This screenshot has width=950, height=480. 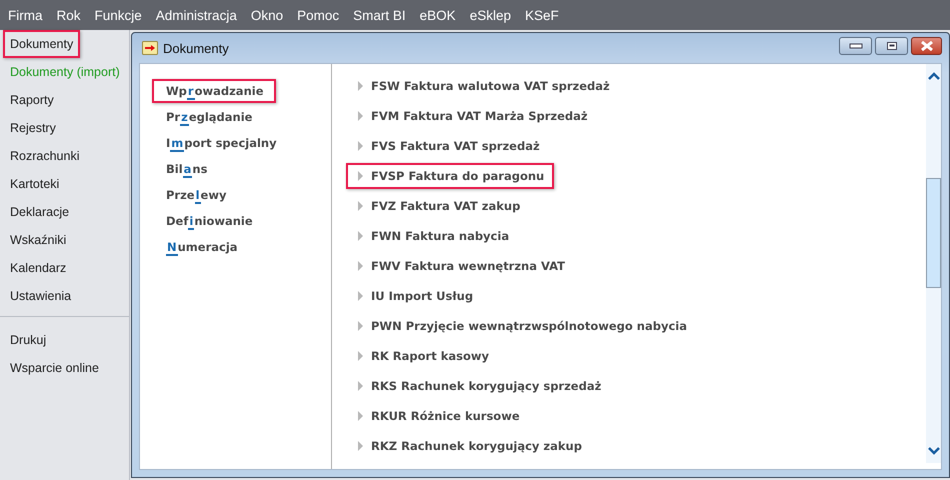 I want to click on menu-item: Rok, so click(x=69, y=15).